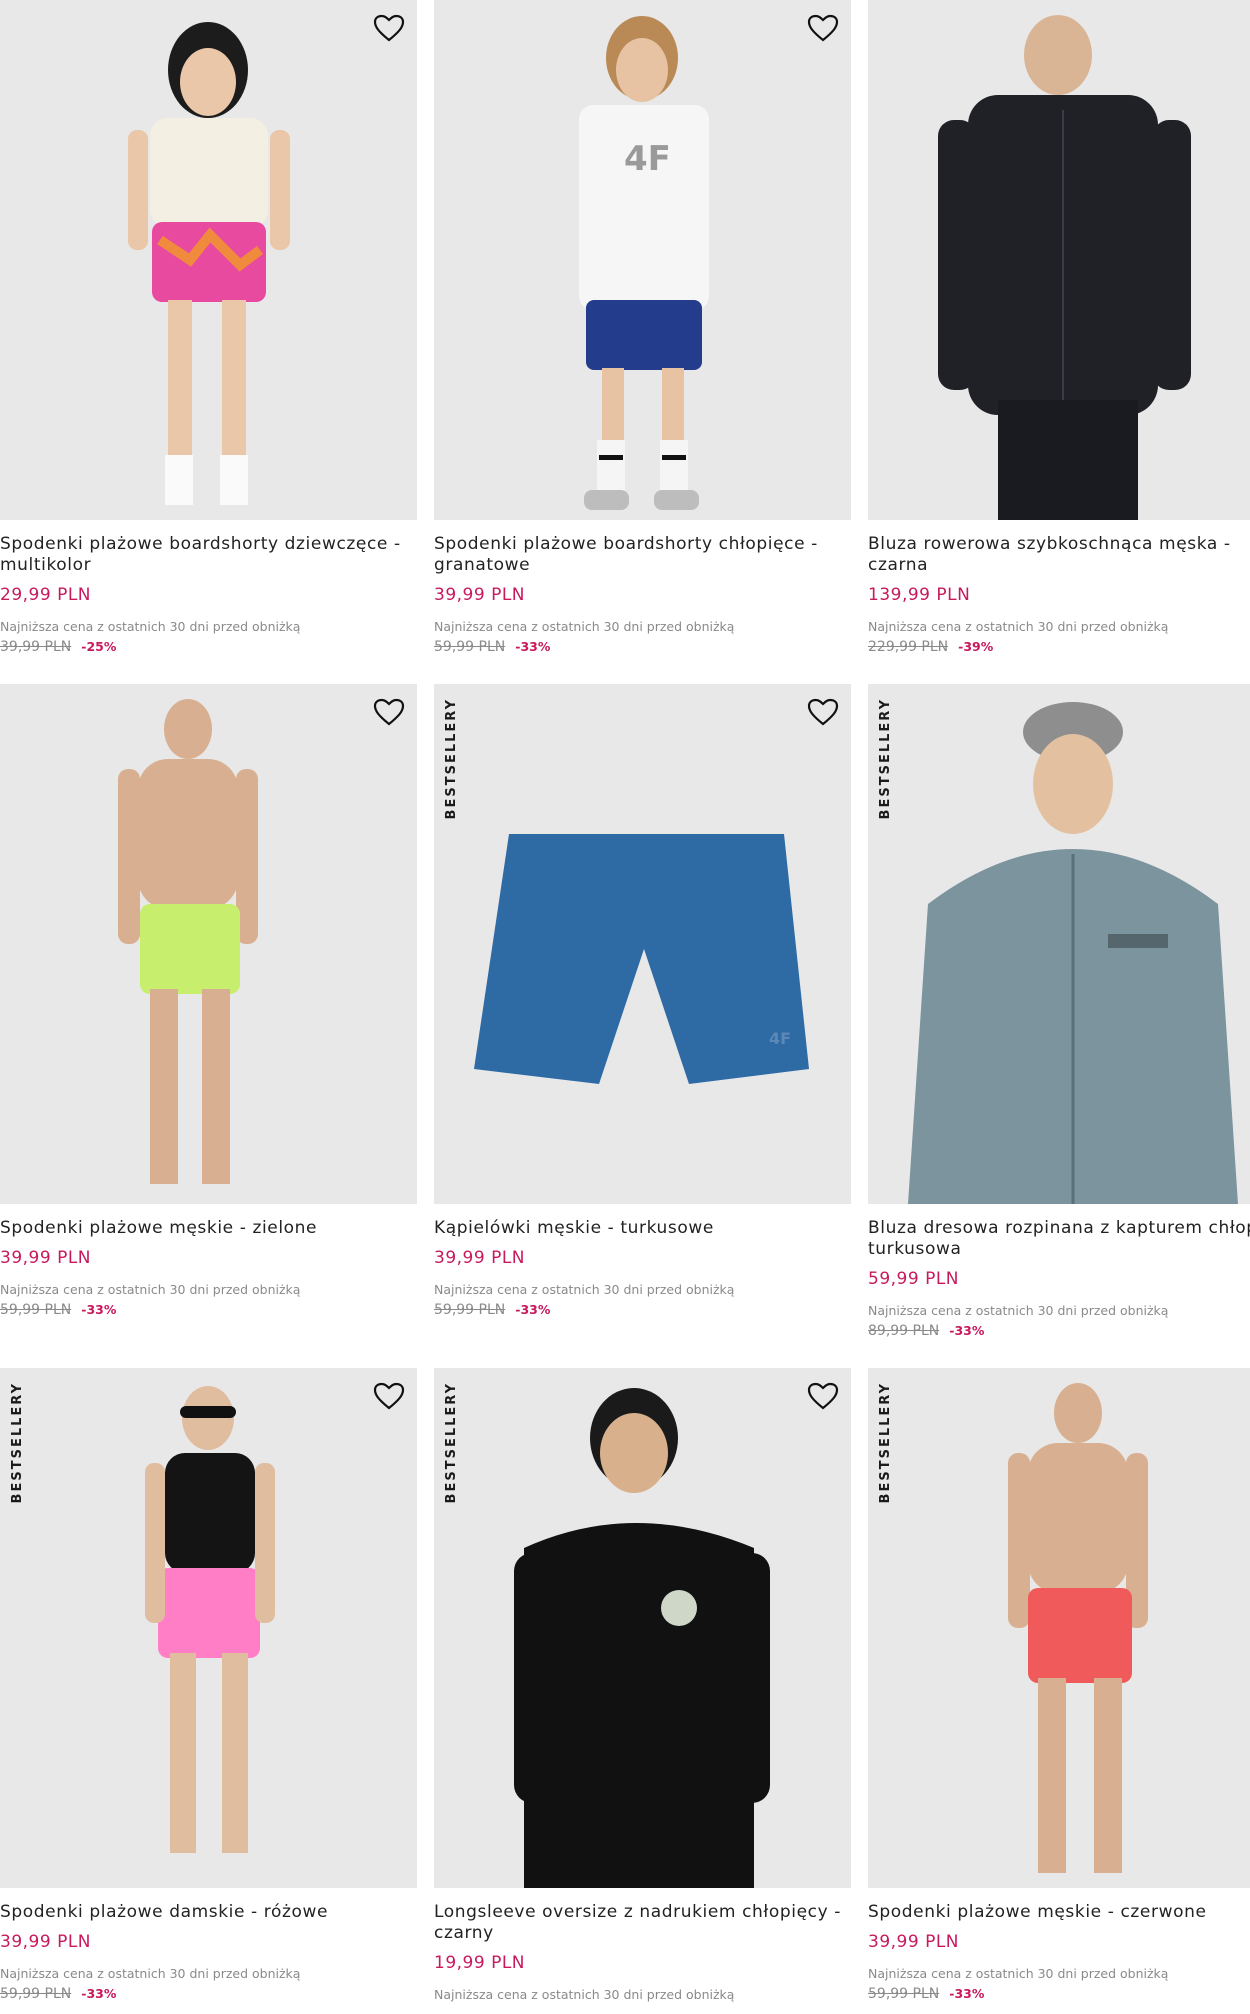 This screenshot has height=2014, width=1250. Describe the element at coordinates (1059, 1912) in the screenshot. I see `product-title: Spodenki plażowe męskie - czerwone` at that location.